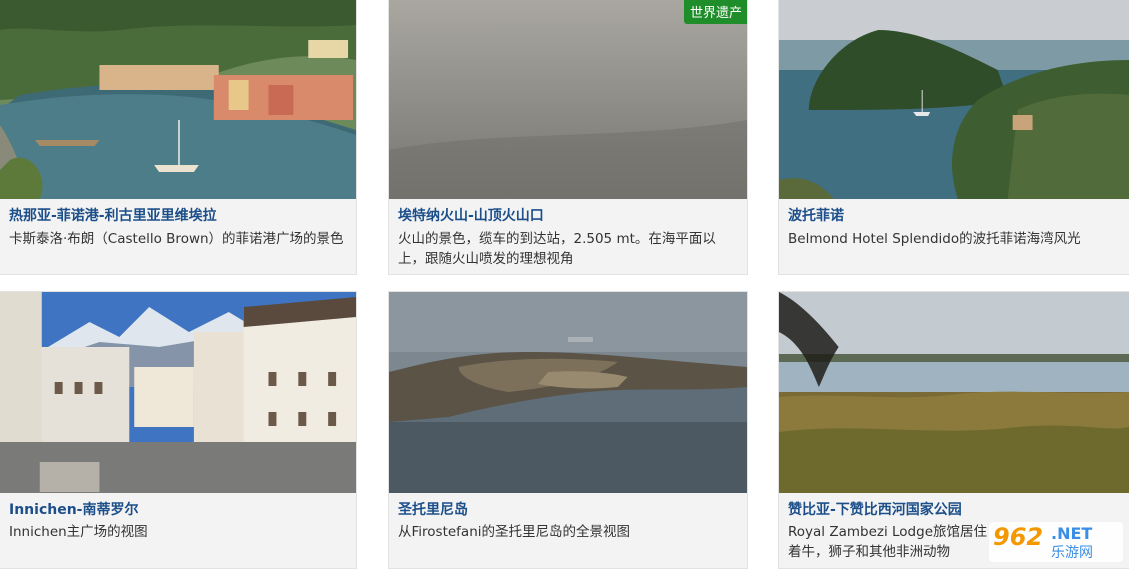 The width and height of the screenshot is (1129, 569). I want to click on card-title: Innichen-南蒂罗尔, so click(73, 509).